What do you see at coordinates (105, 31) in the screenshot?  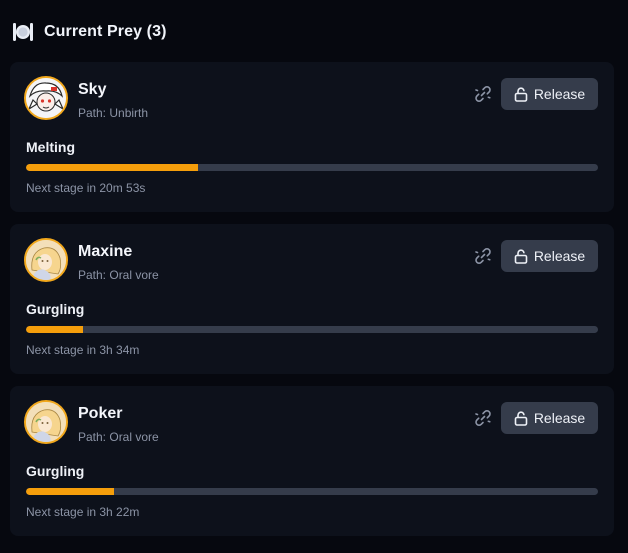 I see `section-title: Current Prey (3)` at bounding box center [105, 31].